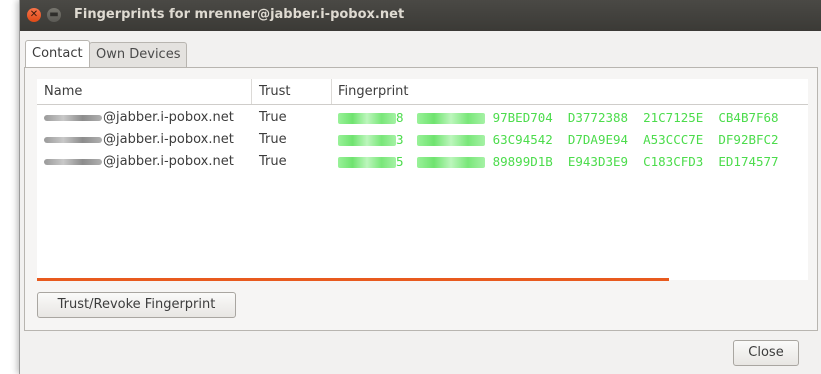  What do you see at coordinates (558, 117) in the screenshot?
I see `fingerprint-value: 8 97BED704 D3772388 21C7125E CB4B7F68` at bounding box center [558, 117].